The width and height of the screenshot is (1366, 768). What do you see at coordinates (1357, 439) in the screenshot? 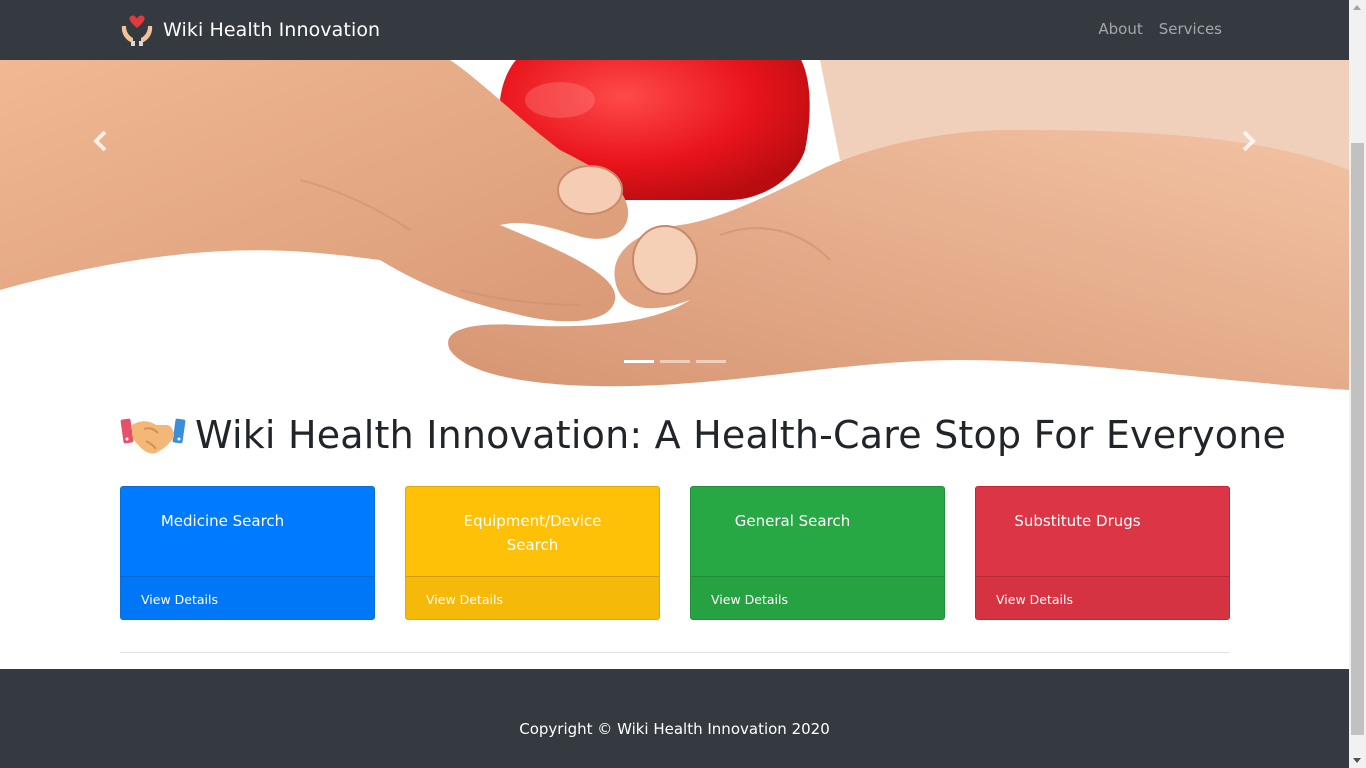
I see `scrollbar-thumb` at bounding box center [1357, 439].